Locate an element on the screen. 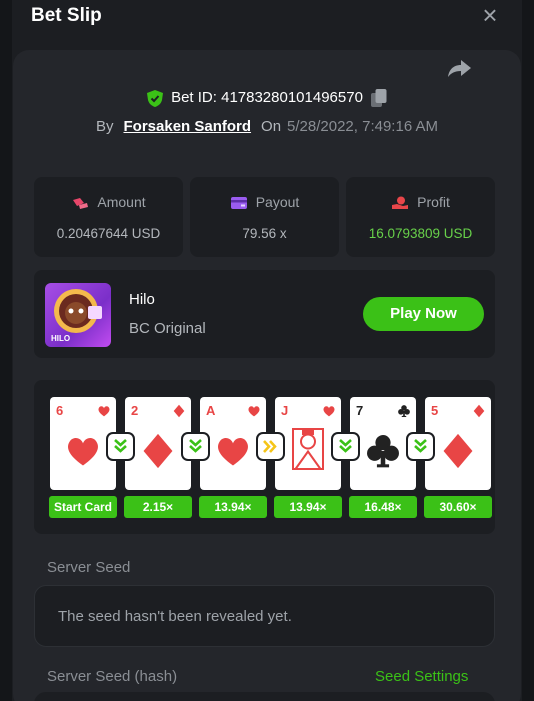  money-hand-icon is located at coordinates (400, 203).